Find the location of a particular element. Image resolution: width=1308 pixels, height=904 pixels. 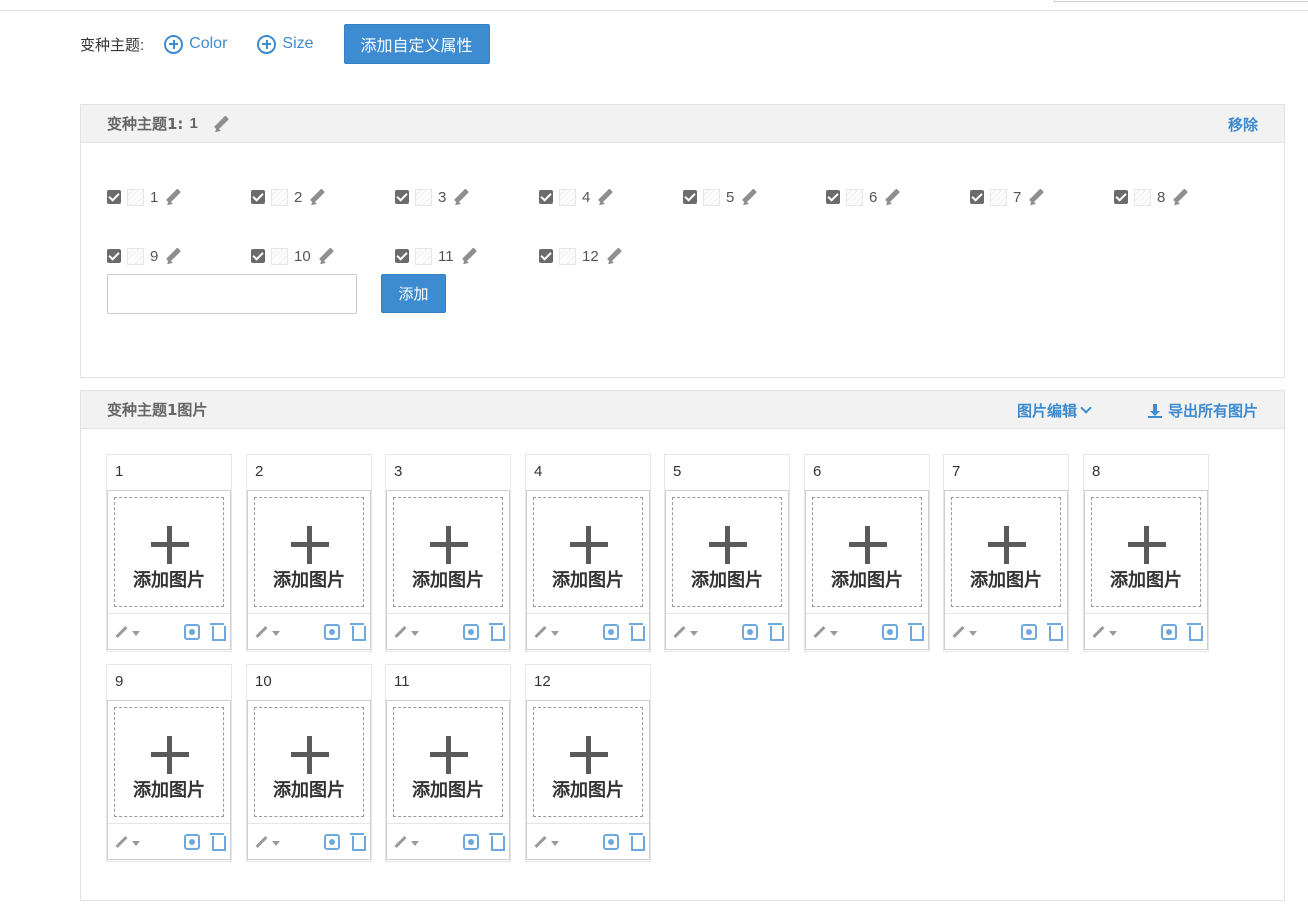

add-color-link: Color is located at coordinates (195, 44).